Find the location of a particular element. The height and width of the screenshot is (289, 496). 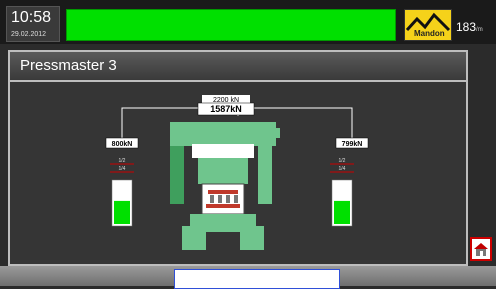

clock-display: 10:58 29.02.2012 is located at coordinates (33, 24).